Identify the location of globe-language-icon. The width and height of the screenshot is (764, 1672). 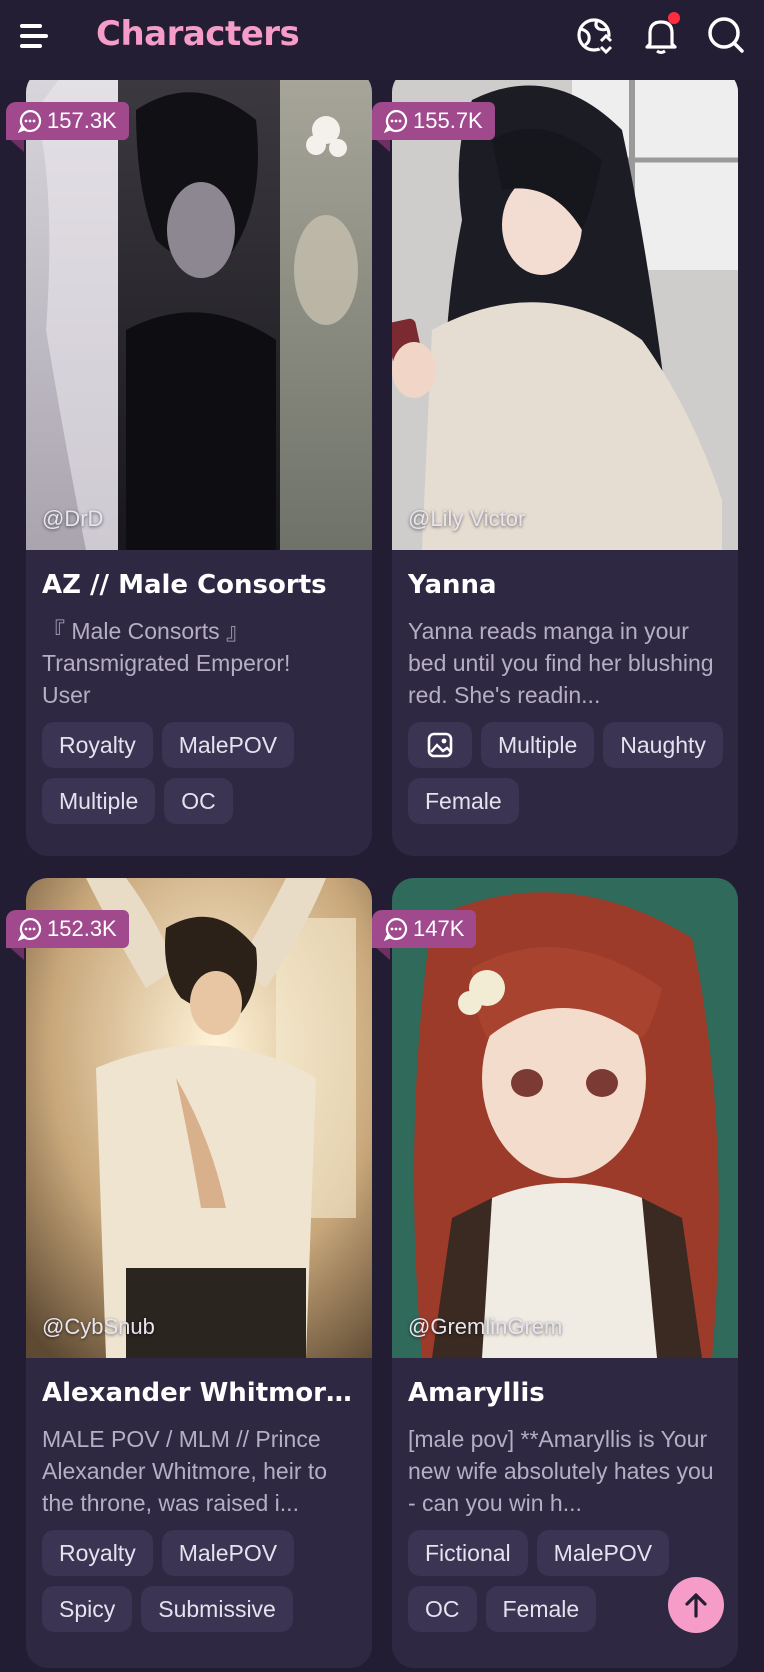
(596, 35).